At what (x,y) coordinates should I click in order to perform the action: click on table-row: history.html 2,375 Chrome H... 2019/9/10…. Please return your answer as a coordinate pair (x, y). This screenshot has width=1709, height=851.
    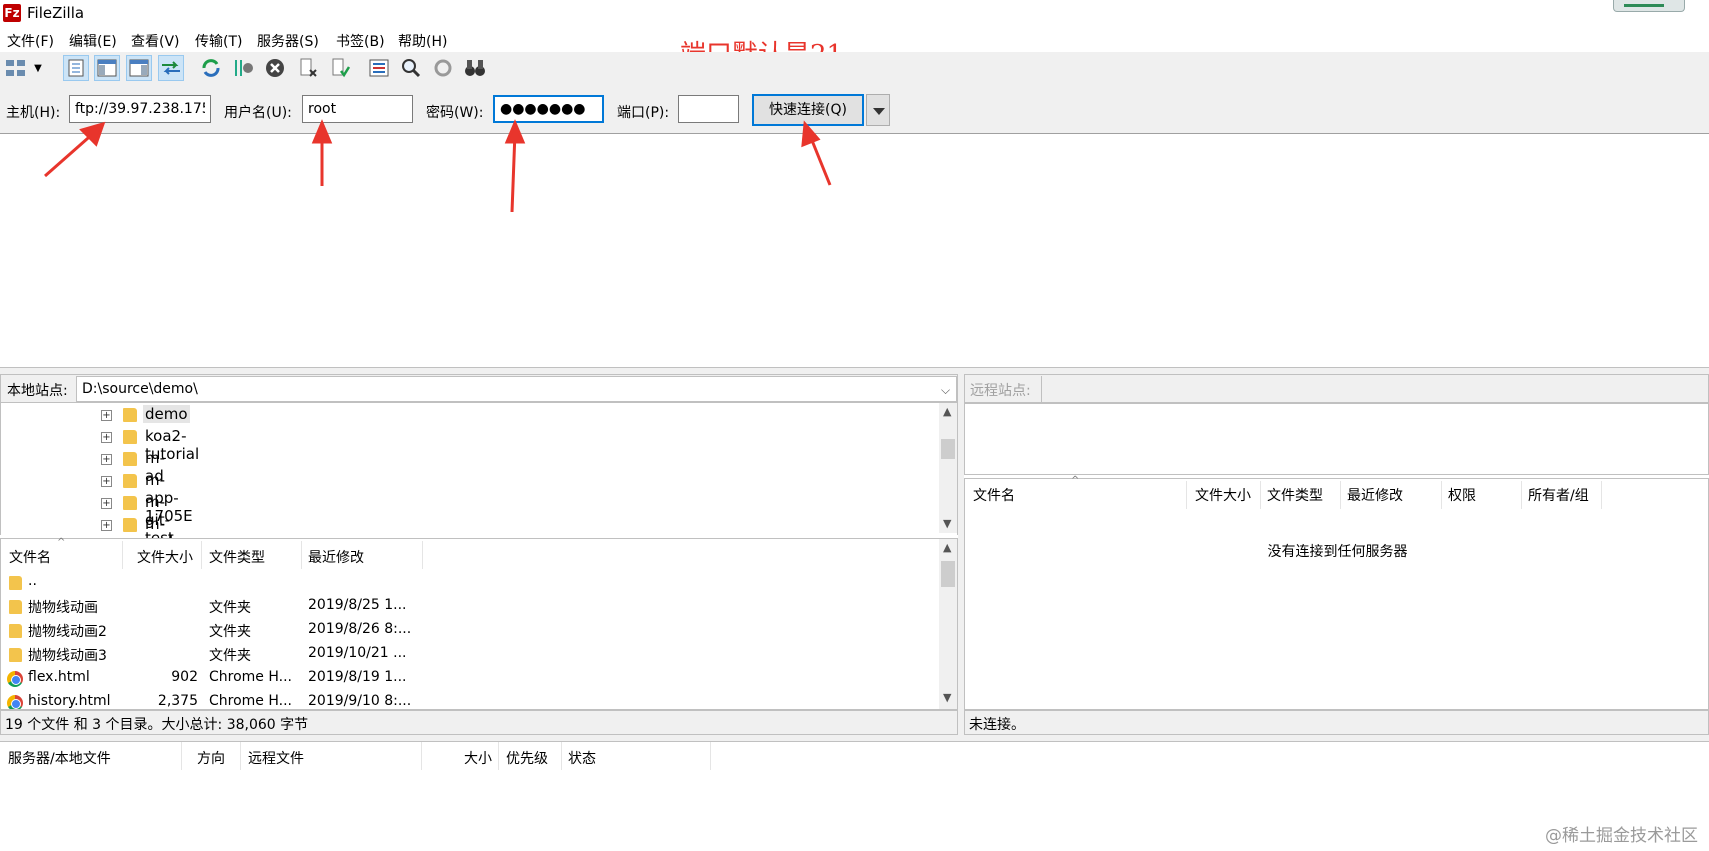
    Looking at the image, I should click on (471, 700).